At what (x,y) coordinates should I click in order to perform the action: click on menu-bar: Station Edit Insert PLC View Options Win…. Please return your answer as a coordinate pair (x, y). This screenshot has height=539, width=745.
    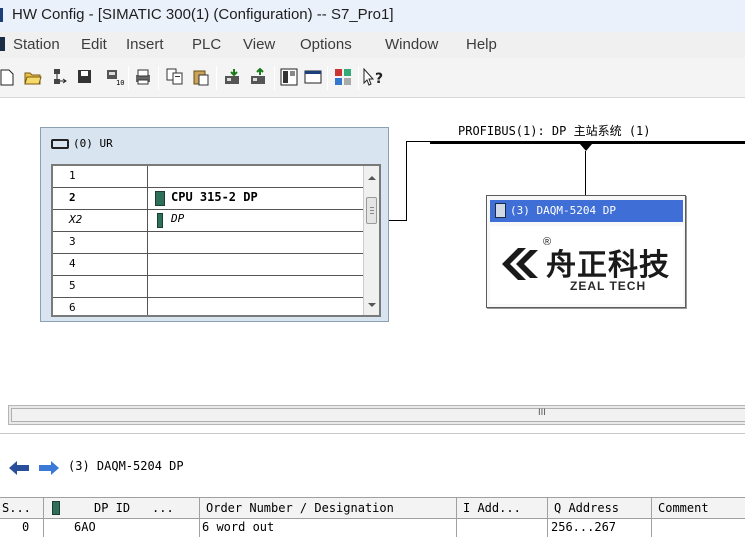
    Looking at the image, I should click on (372, 45).